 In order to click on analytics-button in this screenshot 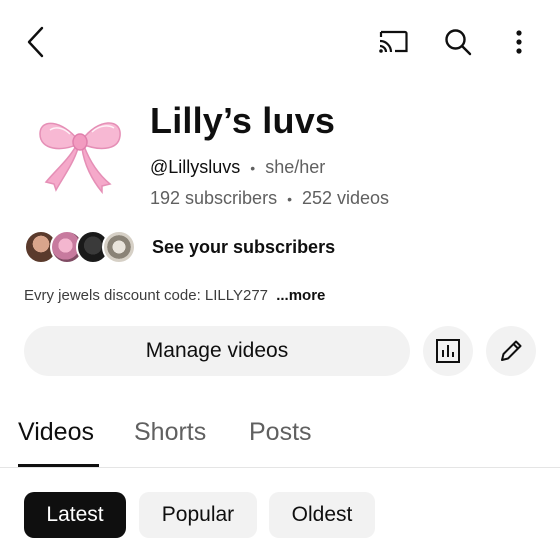, I will do `click(448, 351)`.